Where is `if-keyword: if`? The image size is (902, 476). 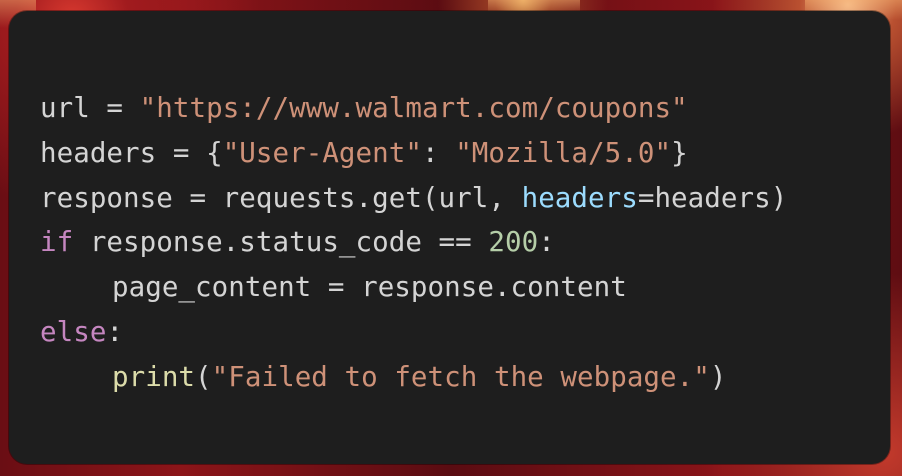 if-keyword: if is located at coordinates (57, 242).